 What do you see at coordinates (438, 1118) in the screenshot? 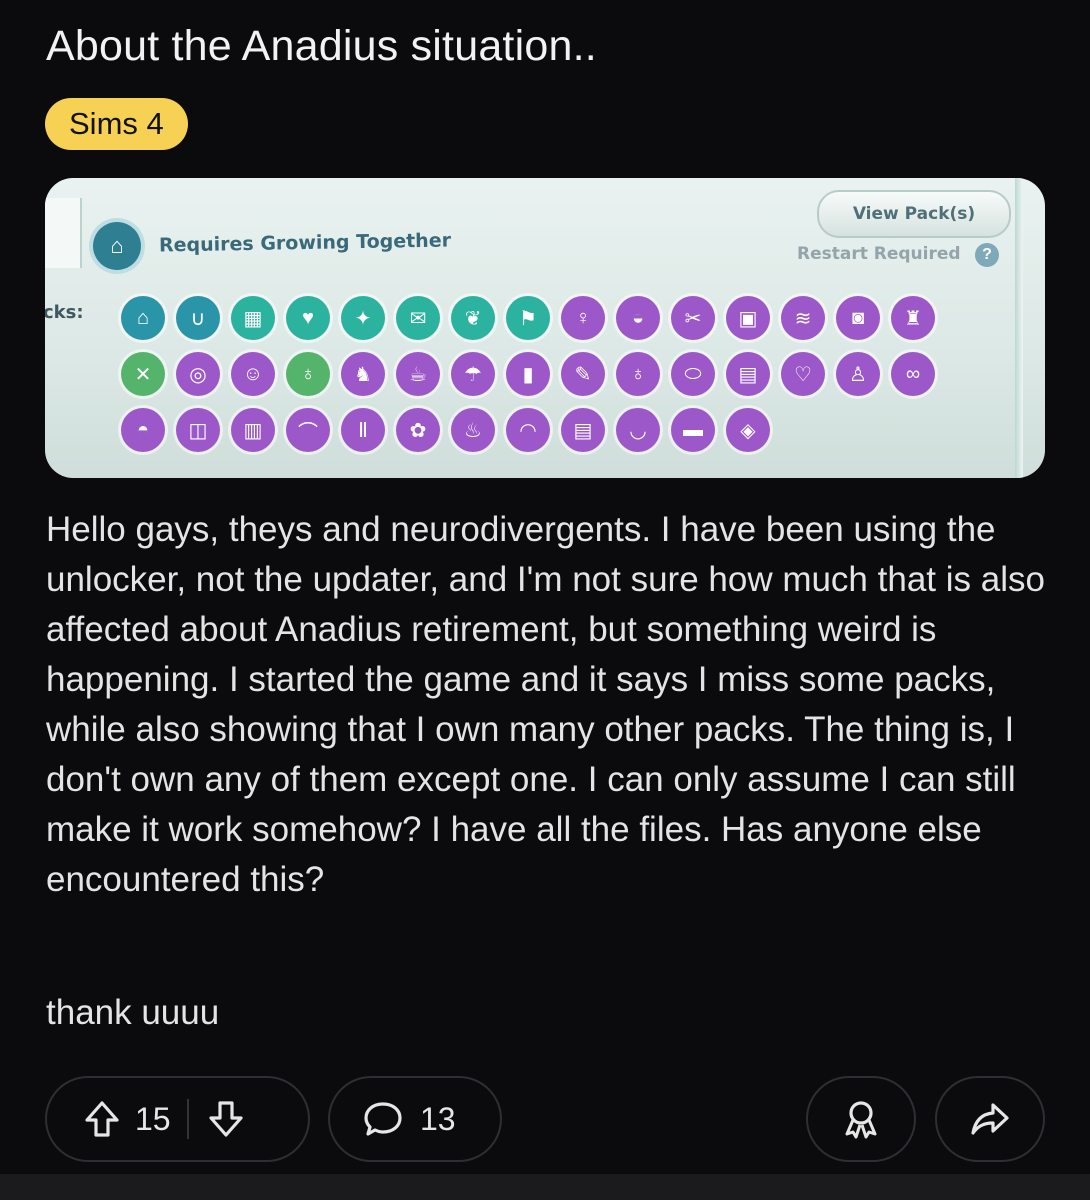
I see `comment-count: 13` at bounding box center [438, 1118].